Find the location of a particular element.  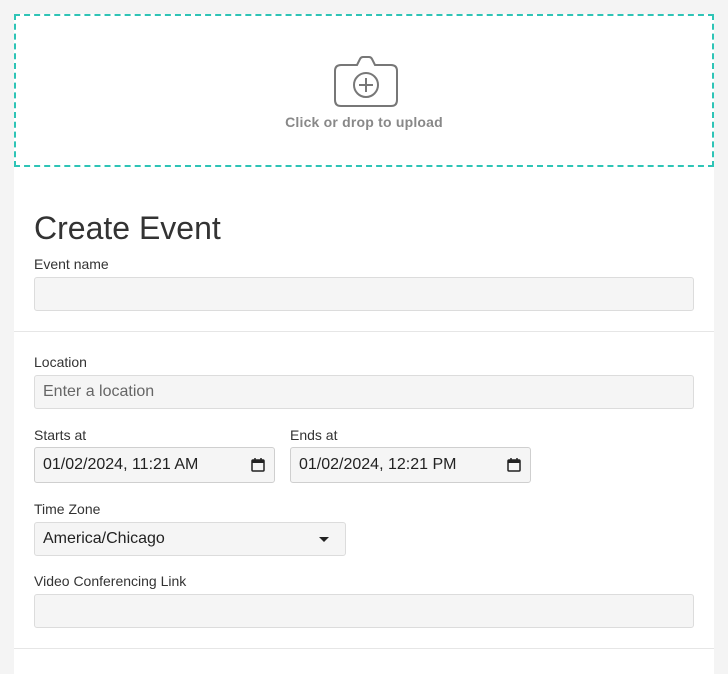

camera-plus-icon is located at coordinates (366, 82).